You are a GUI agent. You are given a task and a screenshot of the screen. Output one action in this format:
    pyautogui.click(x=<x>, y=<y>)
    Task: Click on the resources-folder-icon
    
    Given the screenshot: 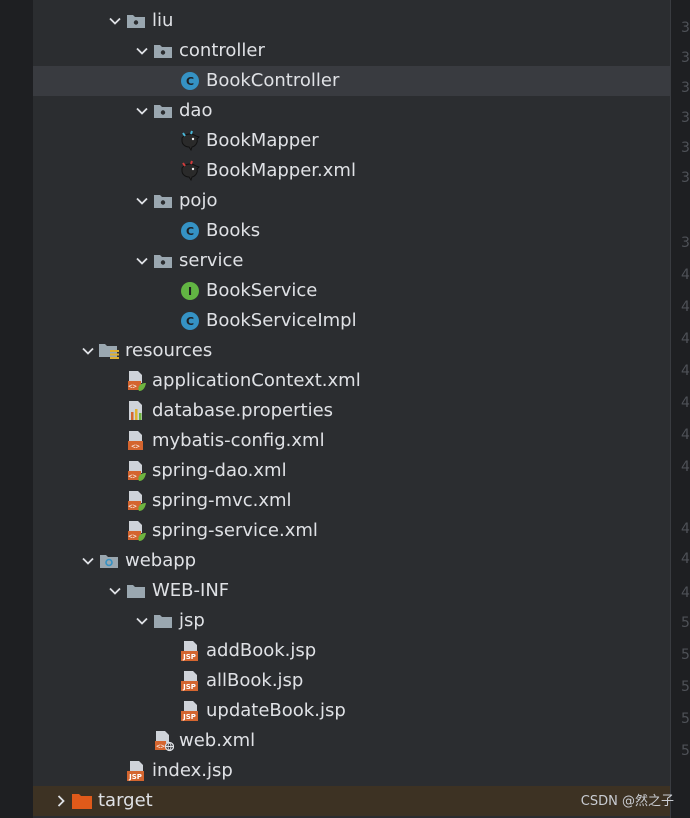 What is the action you would take?
    pyautogui.click(x=109, y=351)
    